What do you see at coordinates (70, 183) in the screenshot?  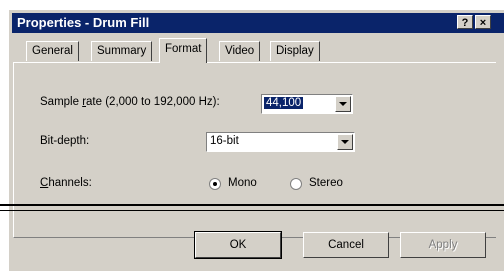 I see `channels-label-suffix: hannels:` at bounding box center [70, 183].